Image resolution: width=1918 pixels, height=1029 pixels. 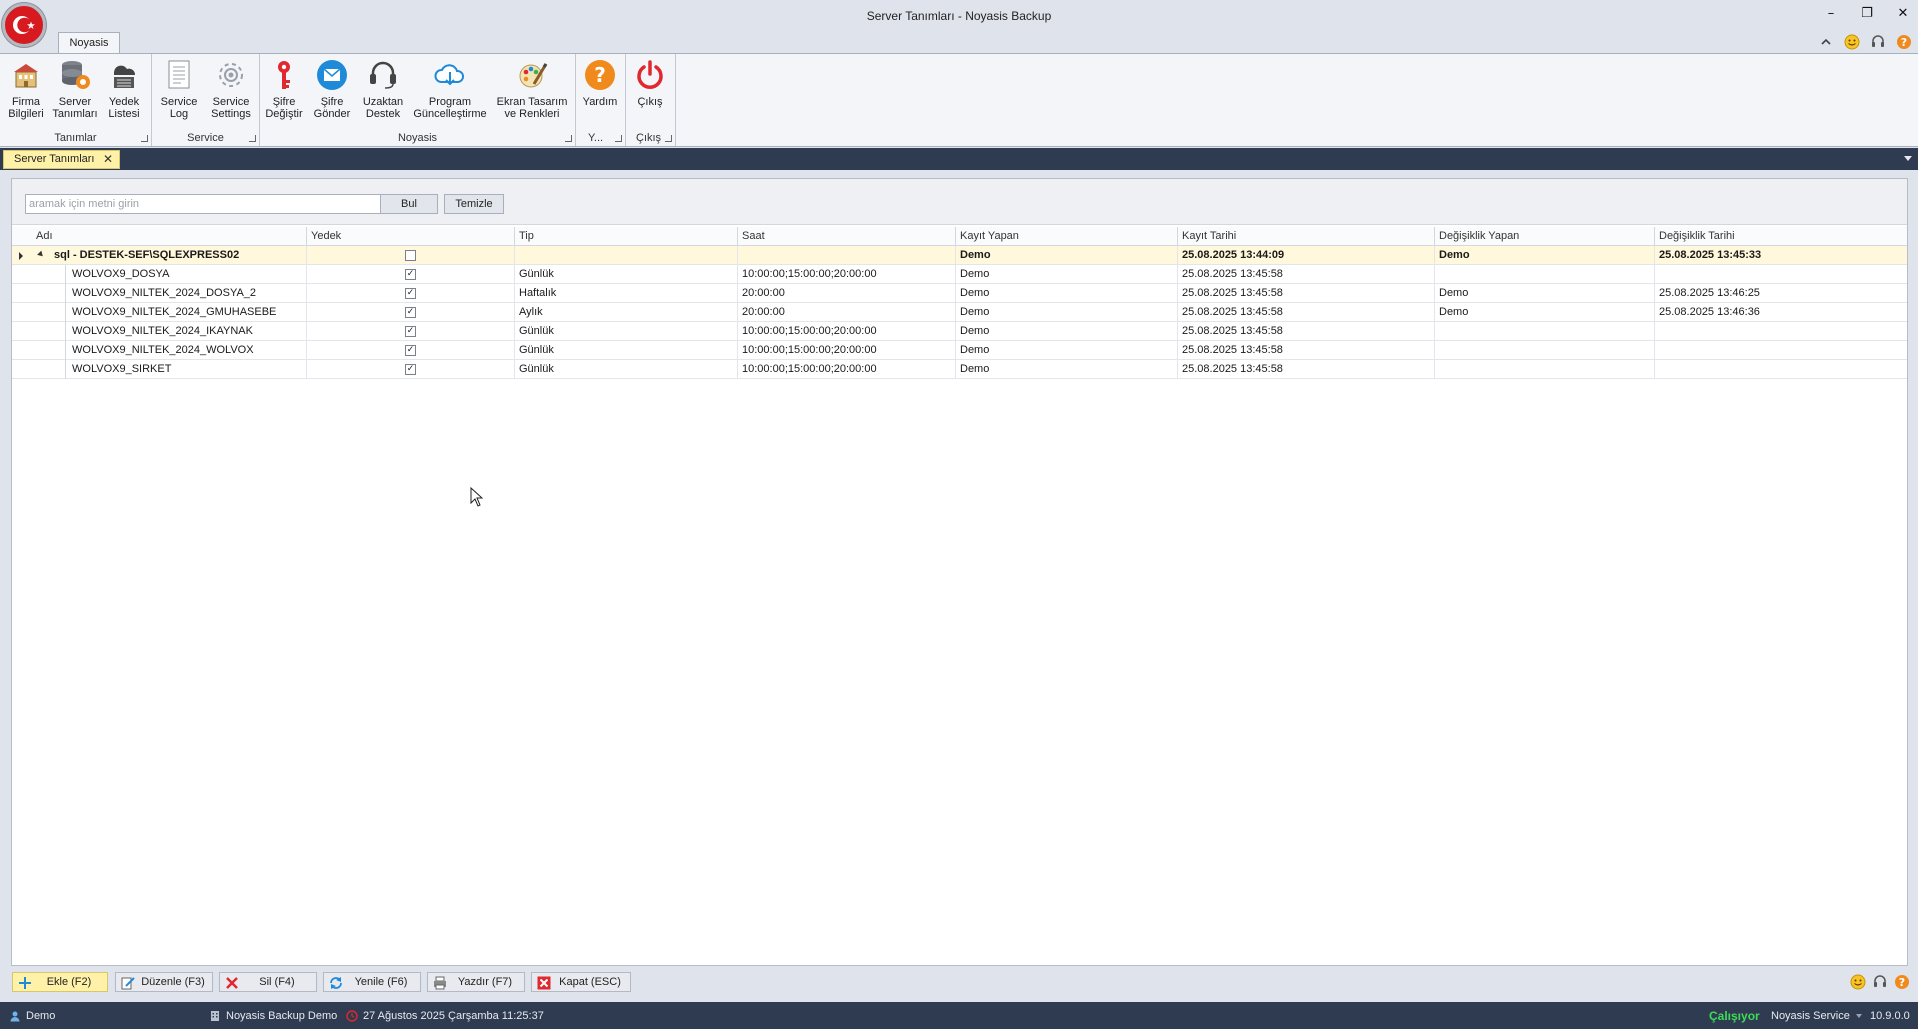 I want to click on command-bar-tools: ?, so click(x=1880, y=983).